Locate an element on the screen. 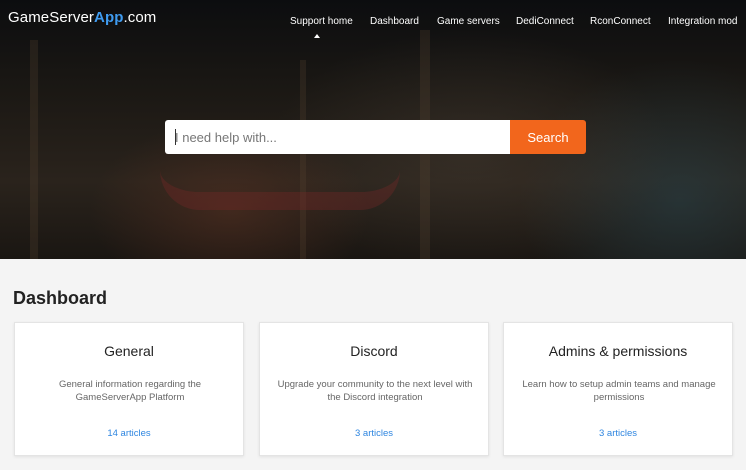  nav-support-home: Support home is located at coordinates (321, 21).